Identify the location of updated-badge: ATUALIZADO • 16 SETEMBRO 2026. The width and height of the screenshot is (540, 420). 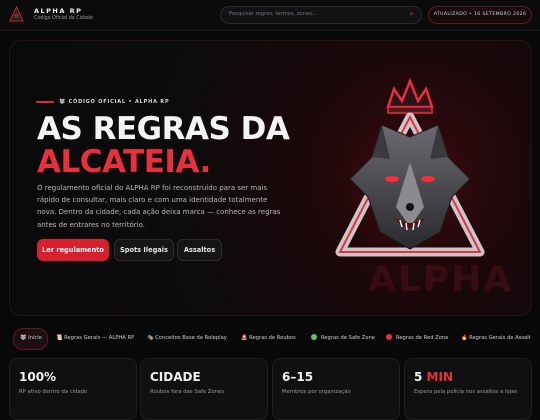
(480, 15).